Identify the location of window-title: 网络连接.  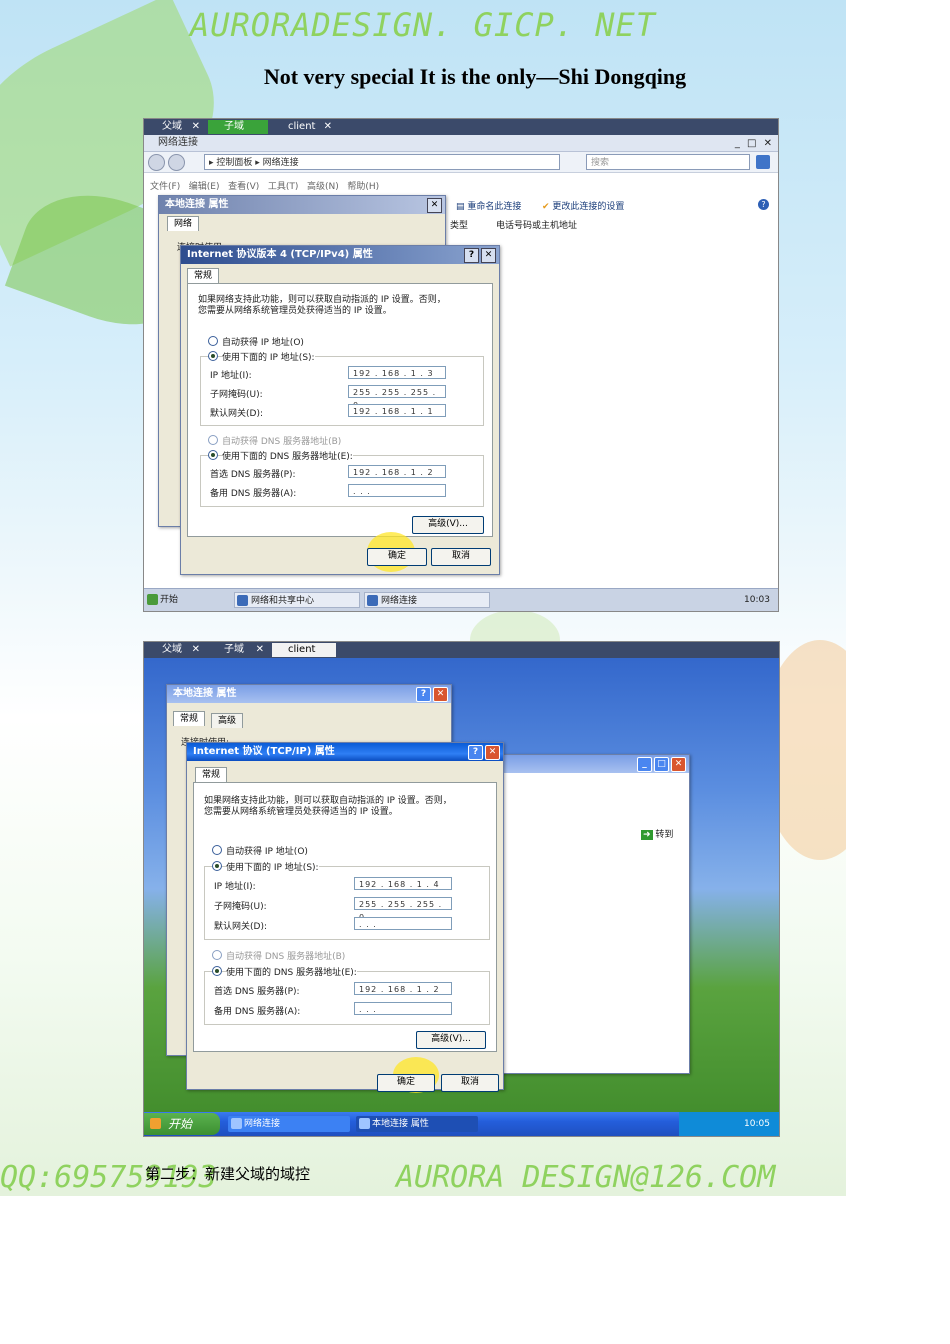
(178, 142).